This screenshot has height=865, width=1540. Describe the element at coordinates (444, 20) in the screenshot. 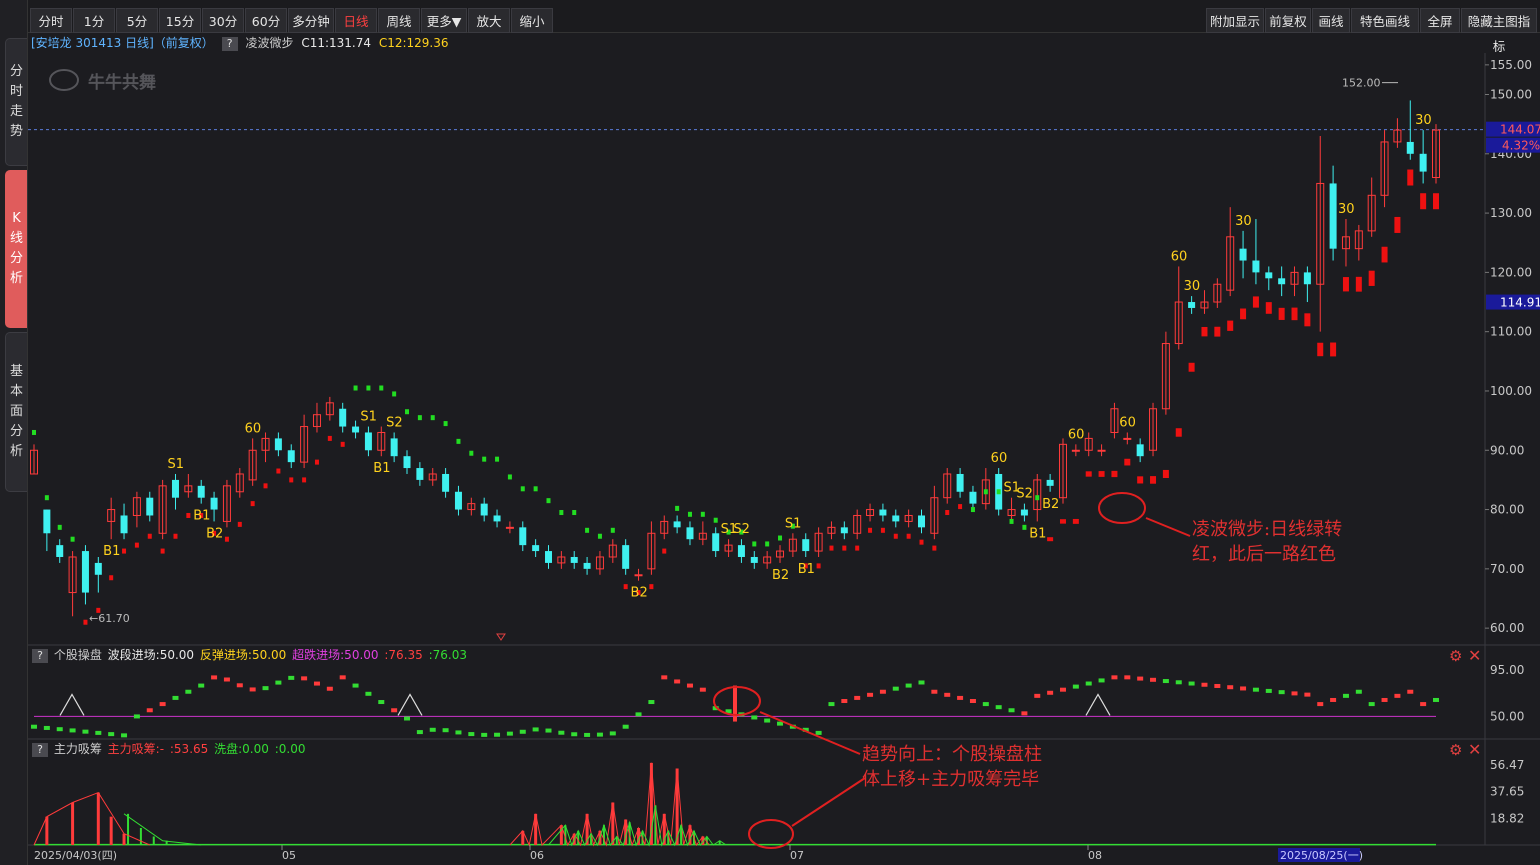

I see `toolbar-button-9: 更多▼` at that location.